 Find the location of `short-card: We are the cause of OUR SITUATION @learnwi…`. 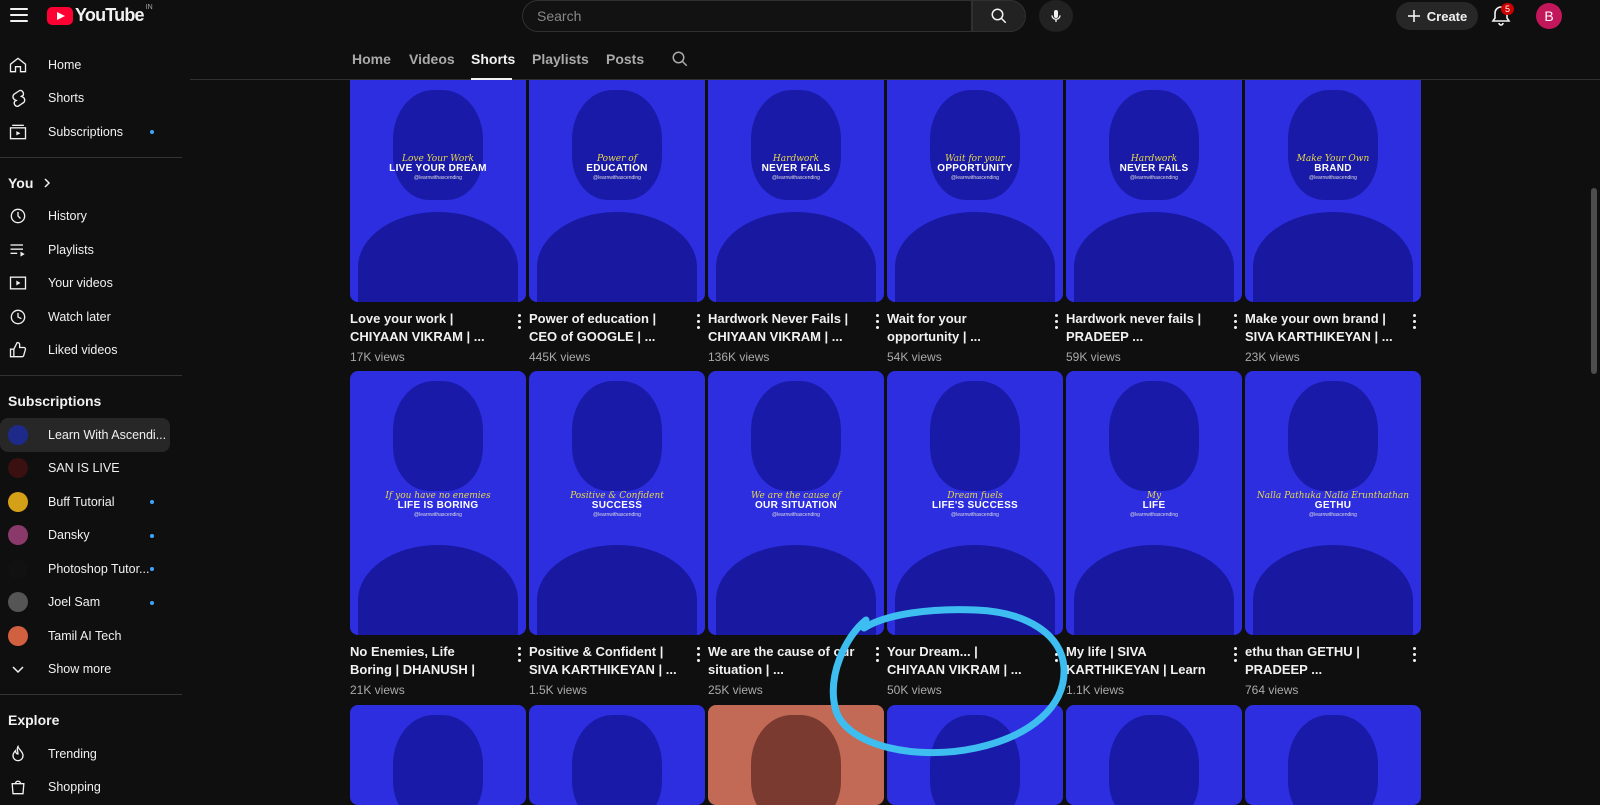

short-card: We are the cause of OUR SITUATION @learnwi… is located at coordinates (796, 534).